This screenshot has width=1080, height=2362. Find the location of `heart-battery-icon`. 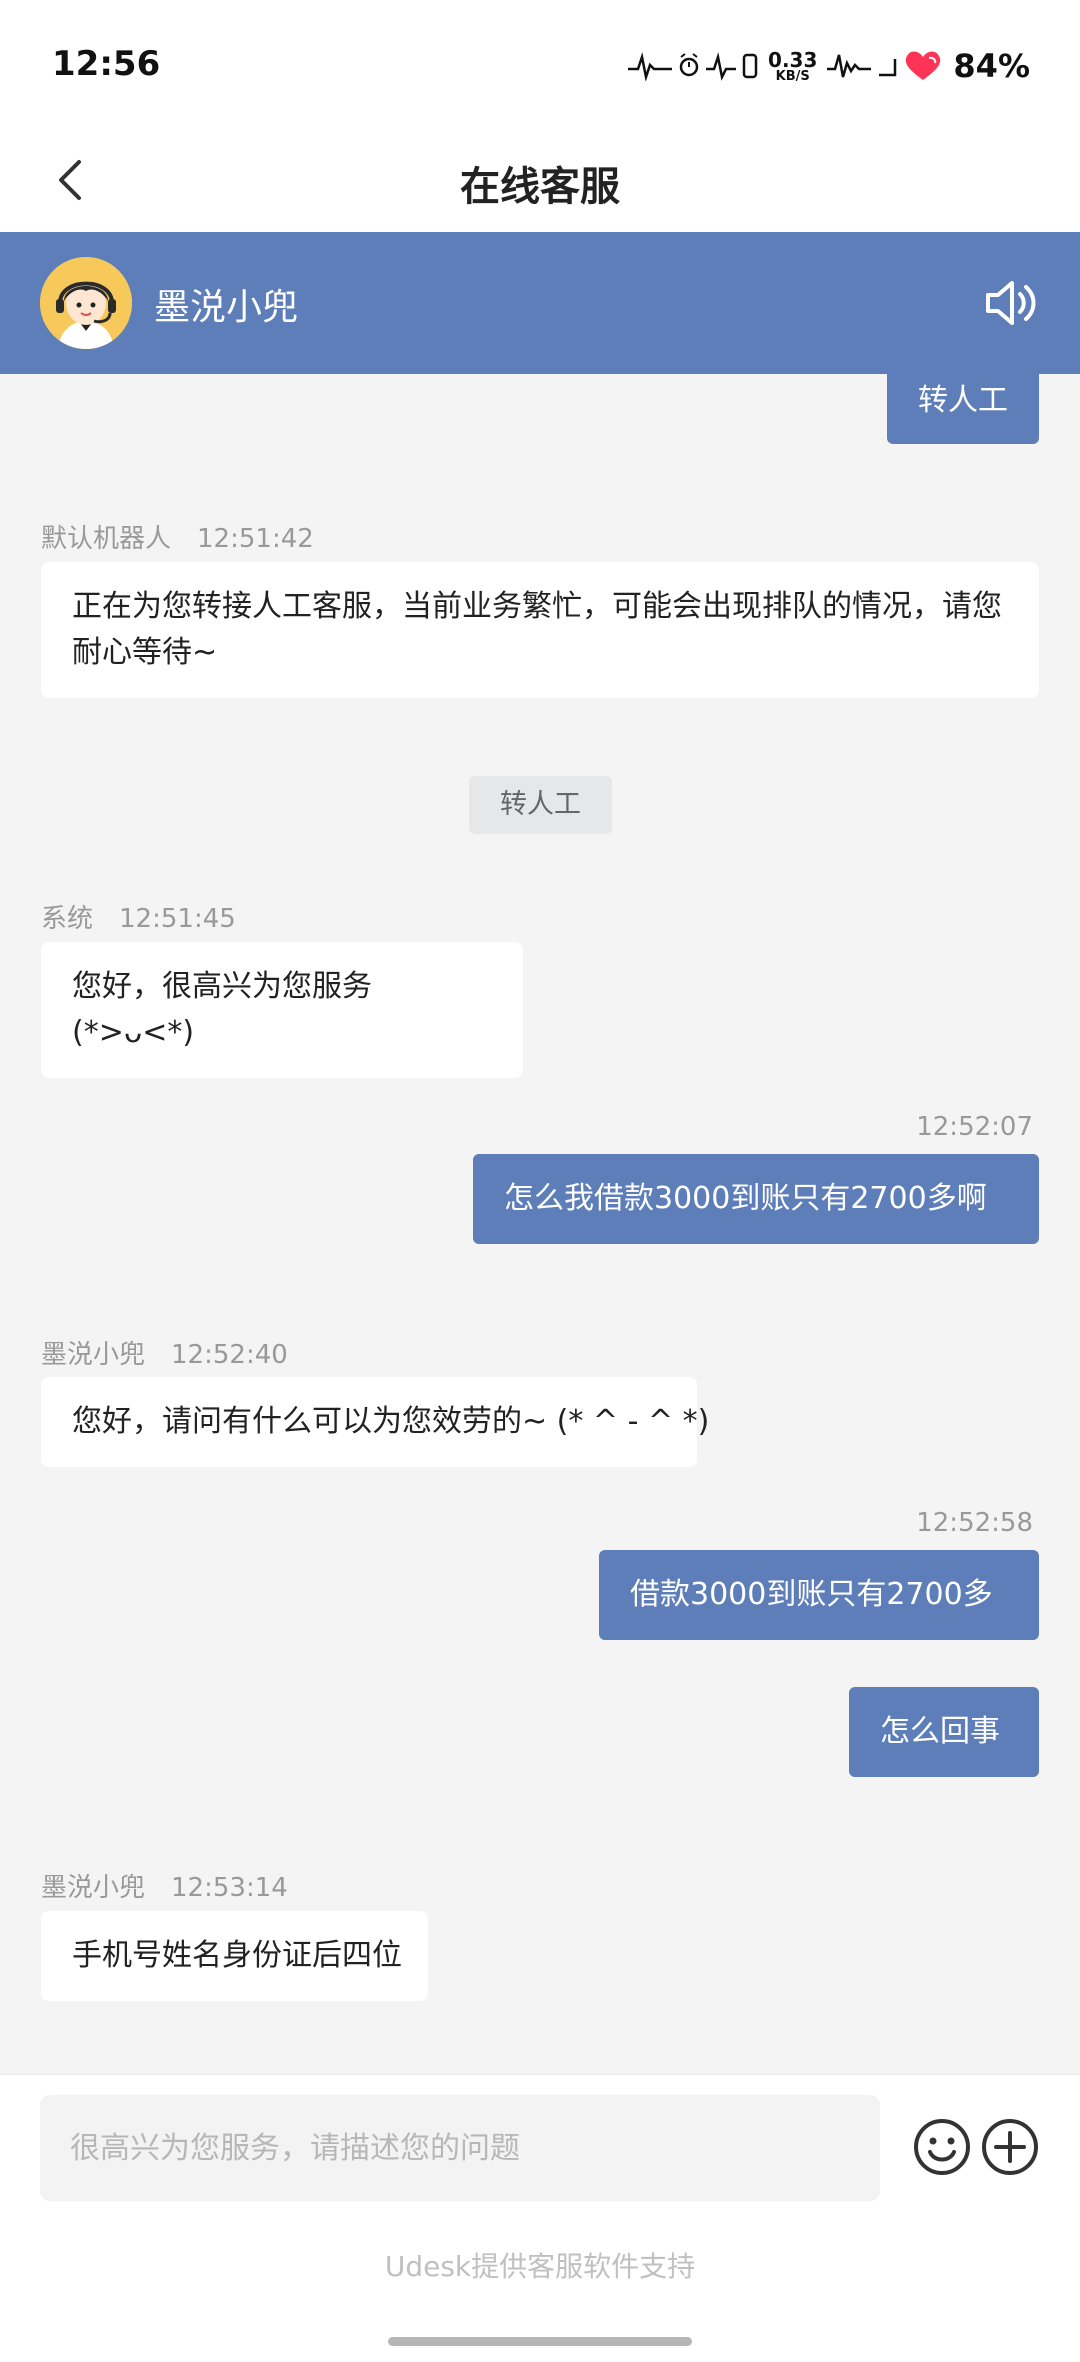

heart-battery-icon is located at coordinates (923, 65).